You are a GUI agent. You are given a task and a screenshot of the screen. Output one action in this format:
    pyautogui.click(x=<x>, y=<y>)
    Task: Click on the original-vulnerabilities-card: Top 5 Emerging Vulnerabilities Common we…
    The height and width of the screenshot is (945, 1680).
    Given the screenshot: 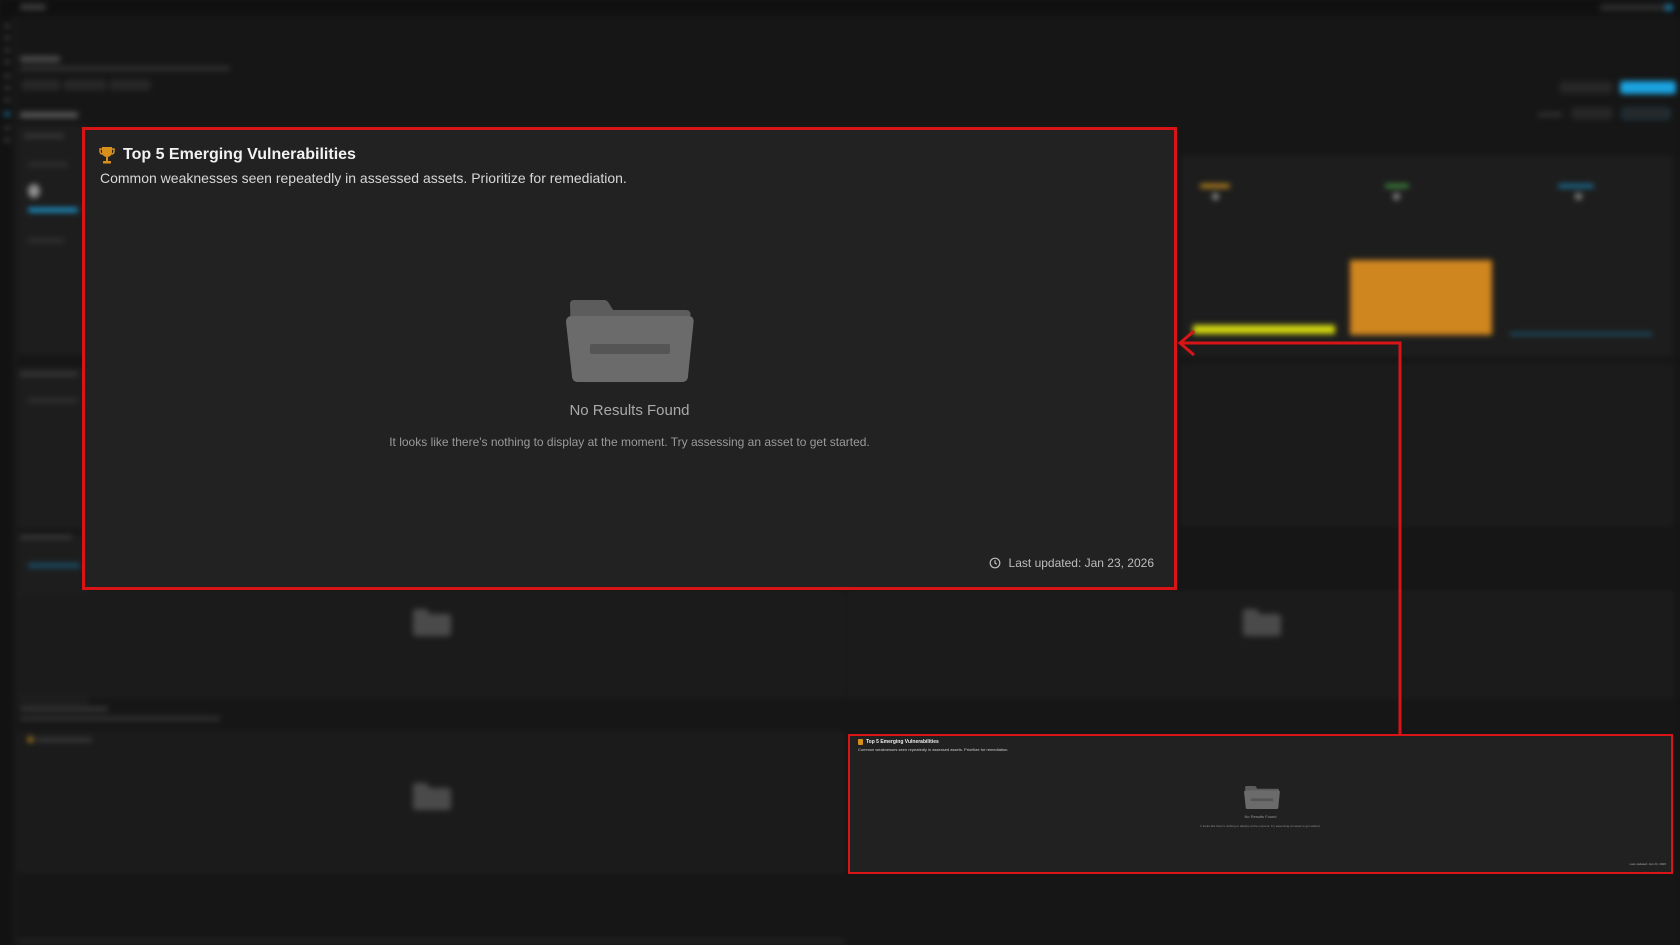 What is the action you would take?
    pyautogui.click(x=1260, y=804)
    